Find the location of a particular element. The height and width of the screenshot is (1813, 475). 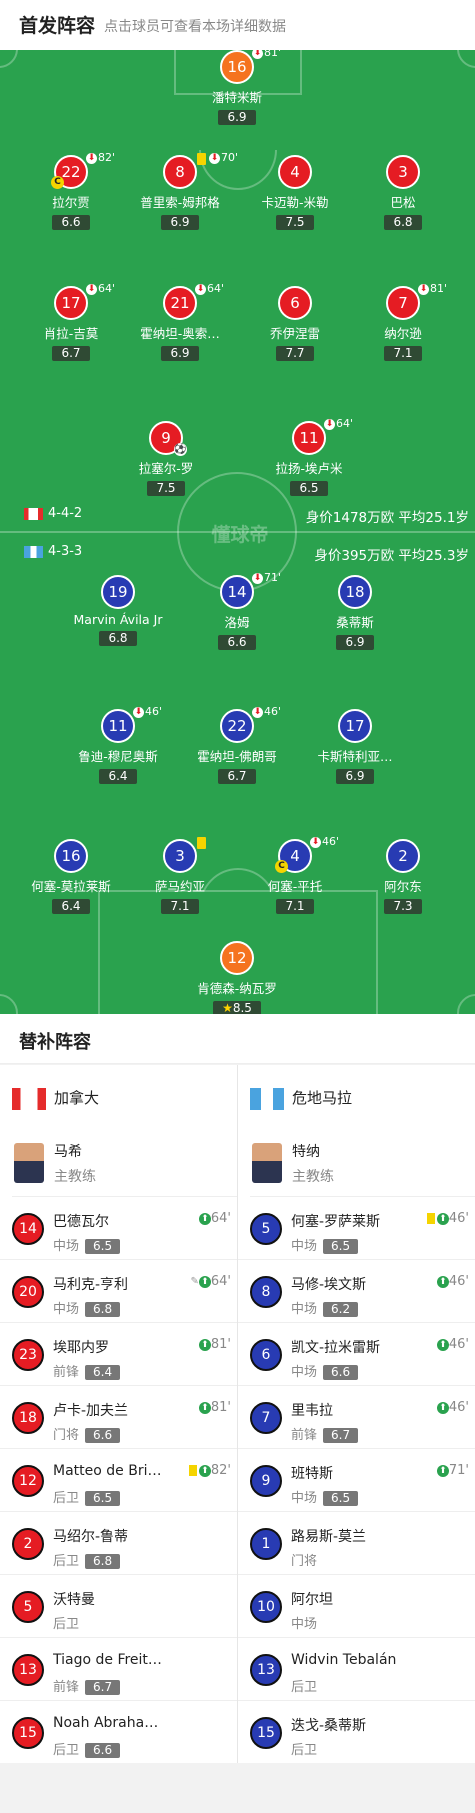

player-position: 中场 is located at coordinates (304, 1624).